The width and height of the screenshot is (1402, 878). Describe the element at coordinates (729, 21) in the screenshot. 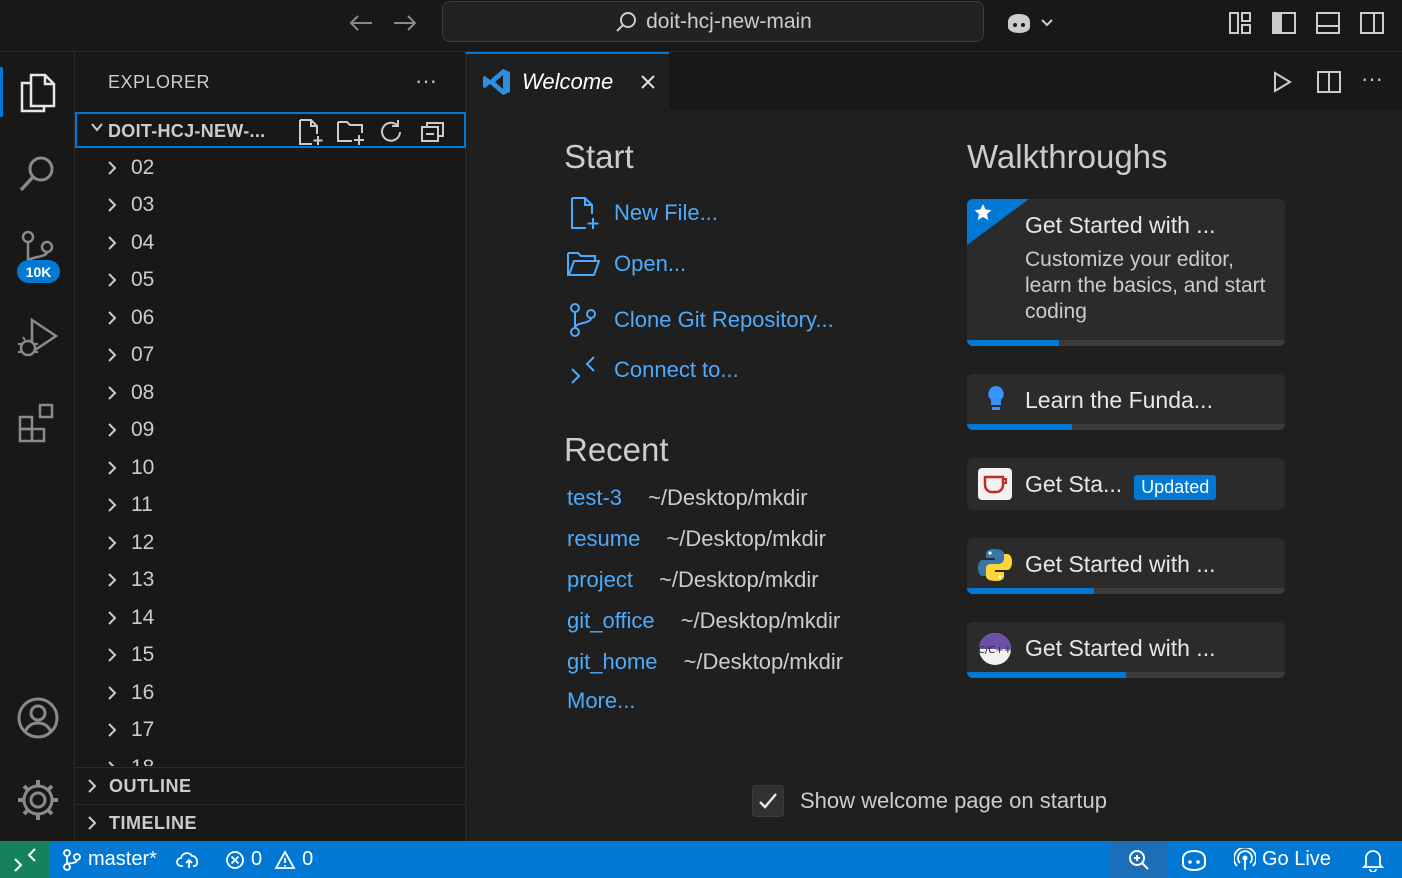

I see `command-center-label: doit-hcj-new-main` at that location.